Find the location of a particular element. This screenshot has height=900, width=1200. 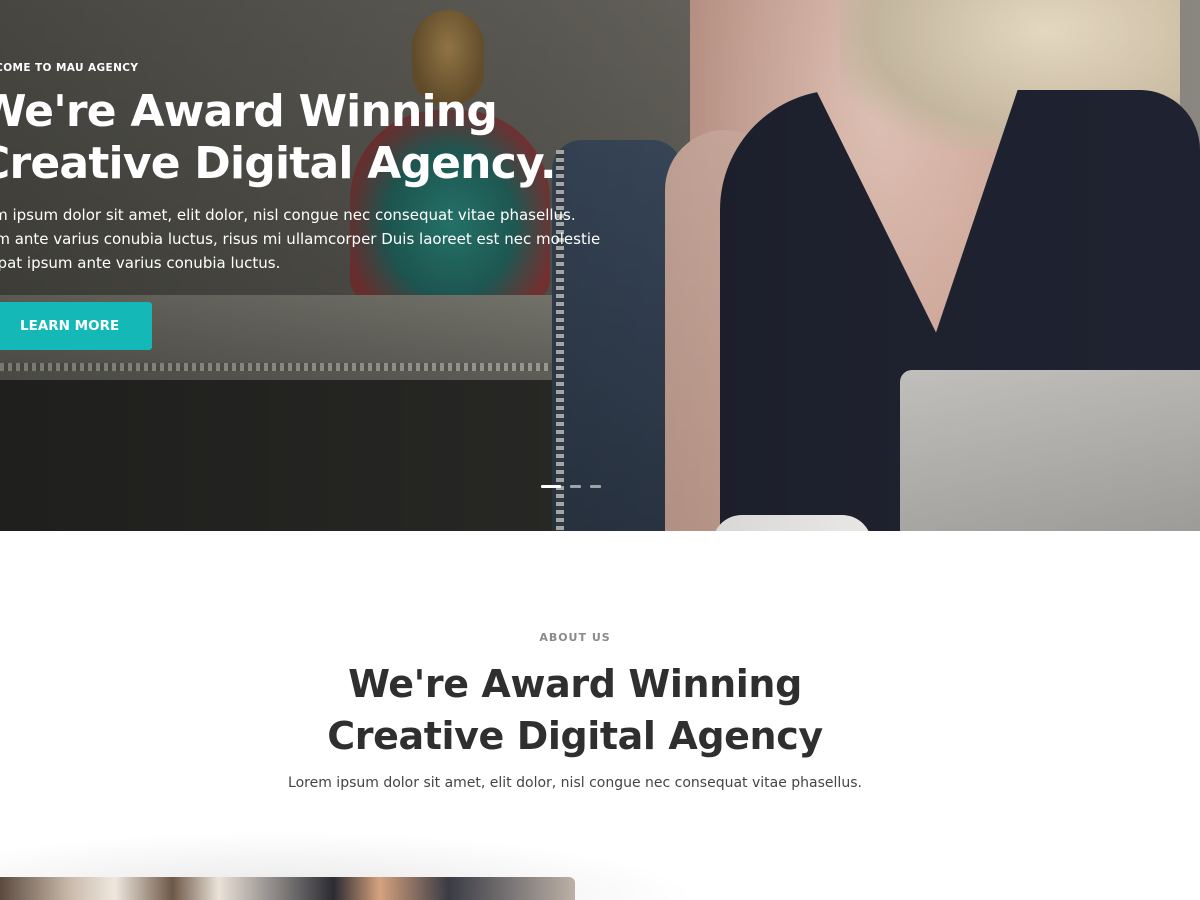

about-title-line-2: Creative Digital Agency is located at coordinates (575, 736).